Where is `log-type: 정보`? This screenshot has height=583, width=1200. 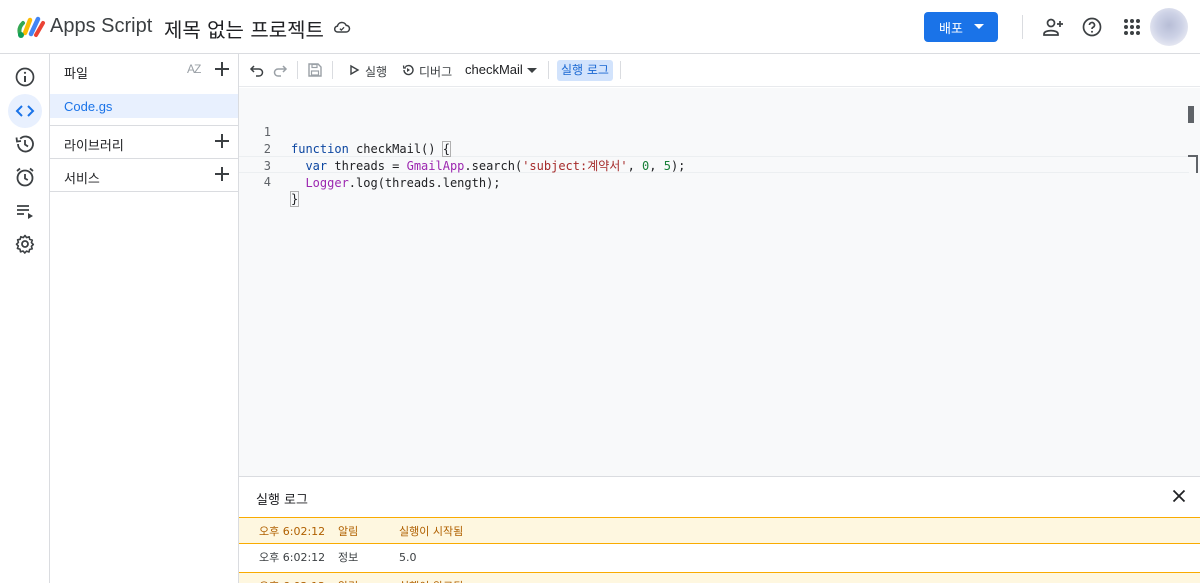
log-type: 정보 is located at coordinates (348, 557).